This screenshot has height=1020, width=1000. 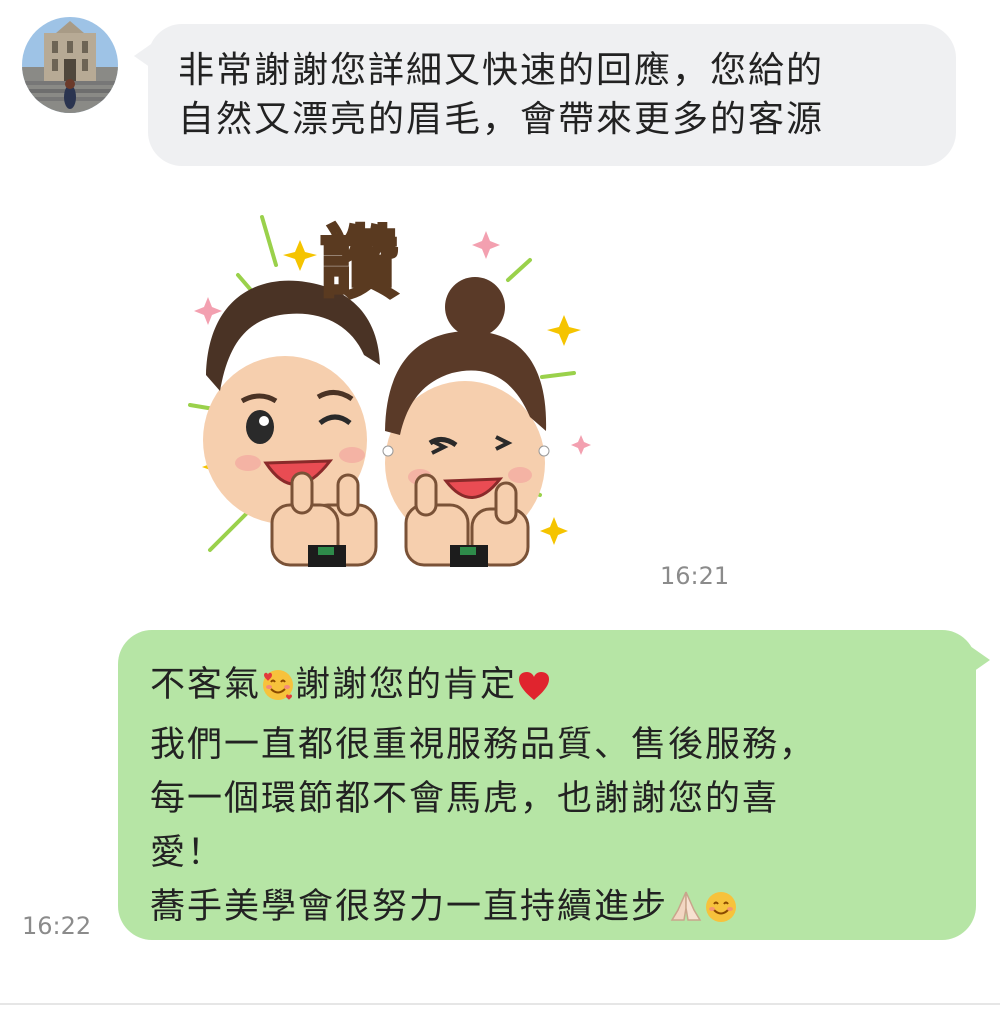 I want to click on outgoing-text-segment: 不客氣, so click(x=206, y=685).